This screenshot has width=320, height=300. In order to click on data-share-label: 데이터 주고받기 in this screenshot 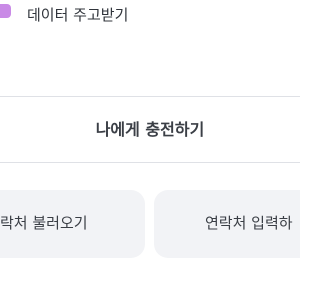, I will do `click(78, 15)`.